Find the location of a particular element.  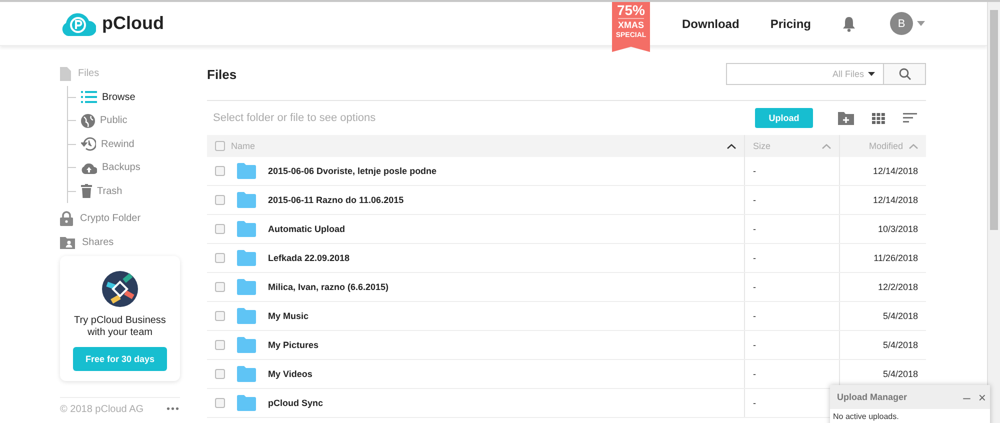

grid-view-icon is located at coordinates (878, 118).